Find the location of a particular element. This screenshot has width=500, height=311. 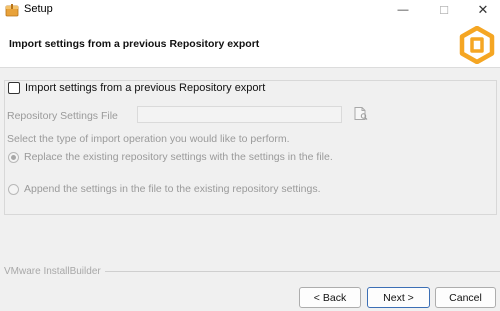

maximize-icon: ☐ is located at coordinates (444, 10).